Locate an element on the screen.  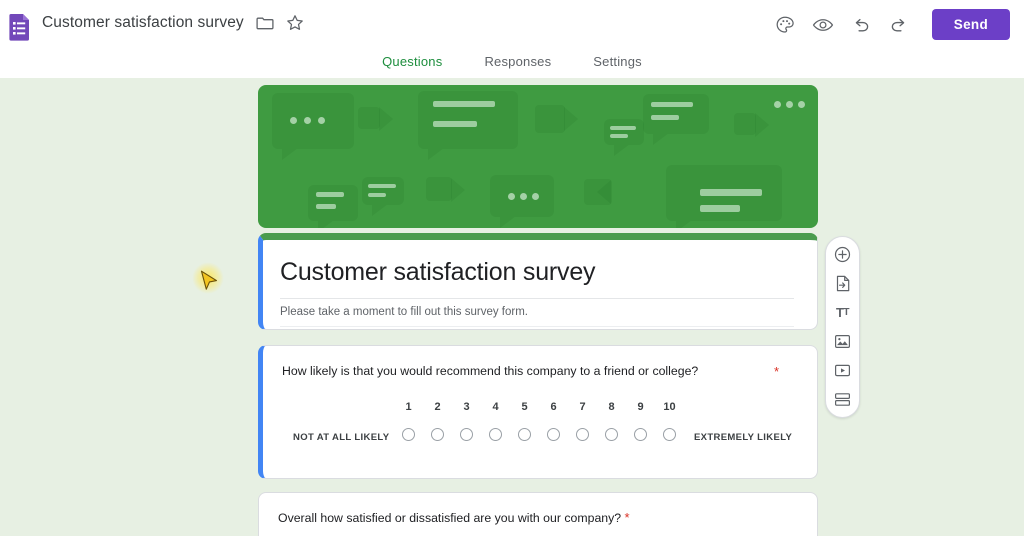
scale-label-7: 7 is located at coordinates (582, 407).